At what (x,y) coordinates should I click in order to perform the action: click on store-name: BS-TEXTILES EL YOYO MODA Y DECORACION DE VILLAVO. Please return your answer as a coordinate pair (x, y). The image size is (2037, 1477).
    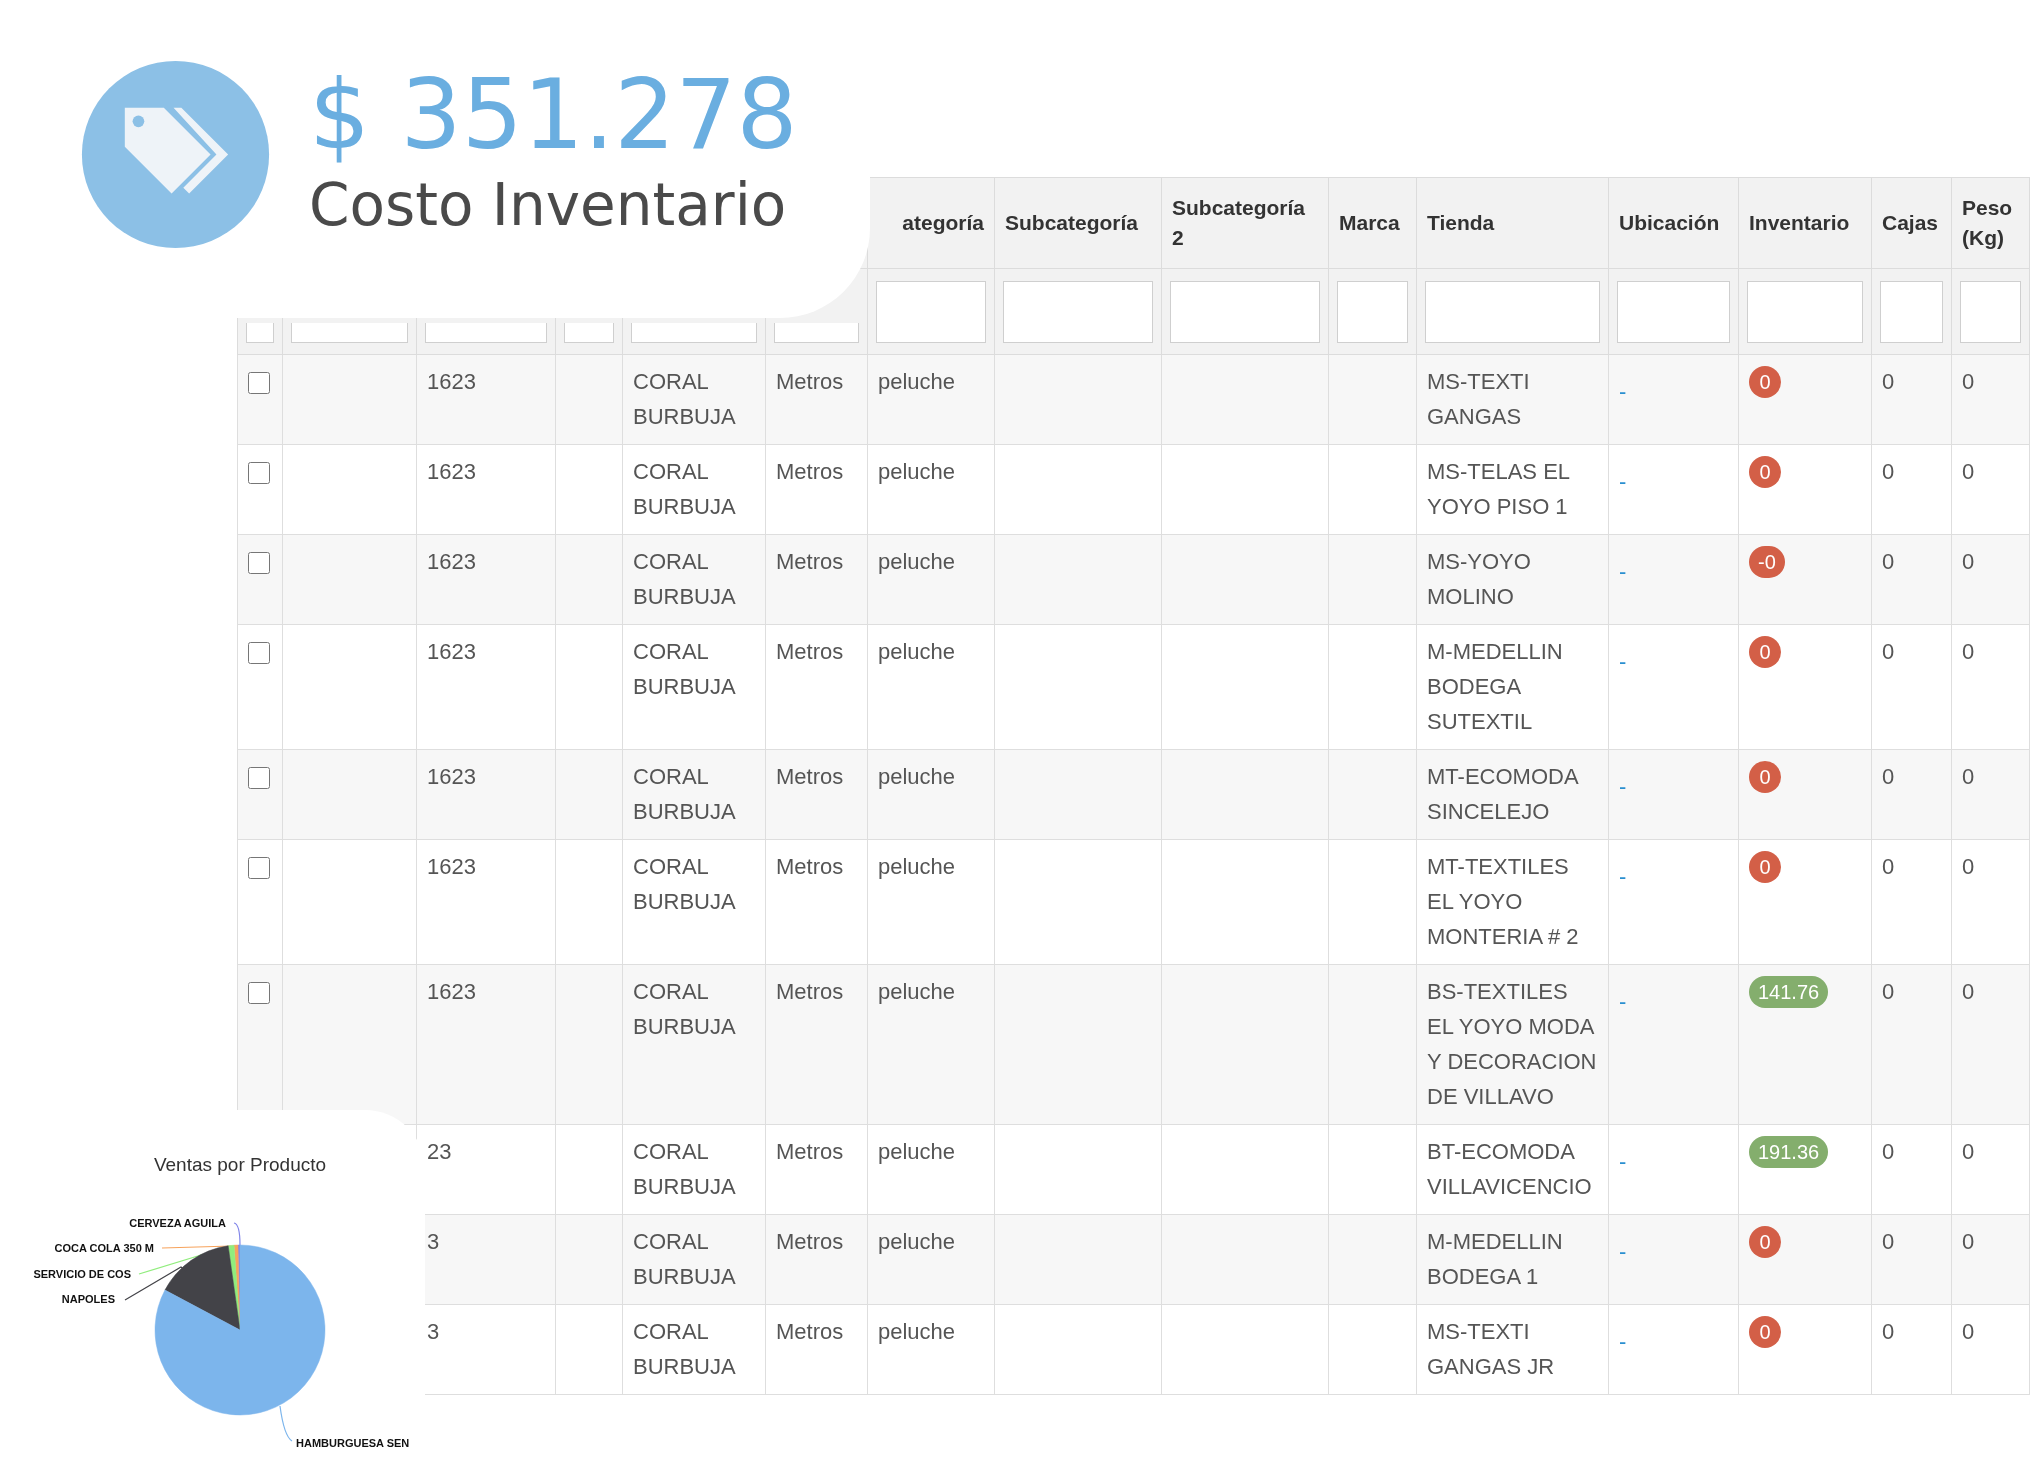
    Looking at the image, I should click on (1512, 1044).